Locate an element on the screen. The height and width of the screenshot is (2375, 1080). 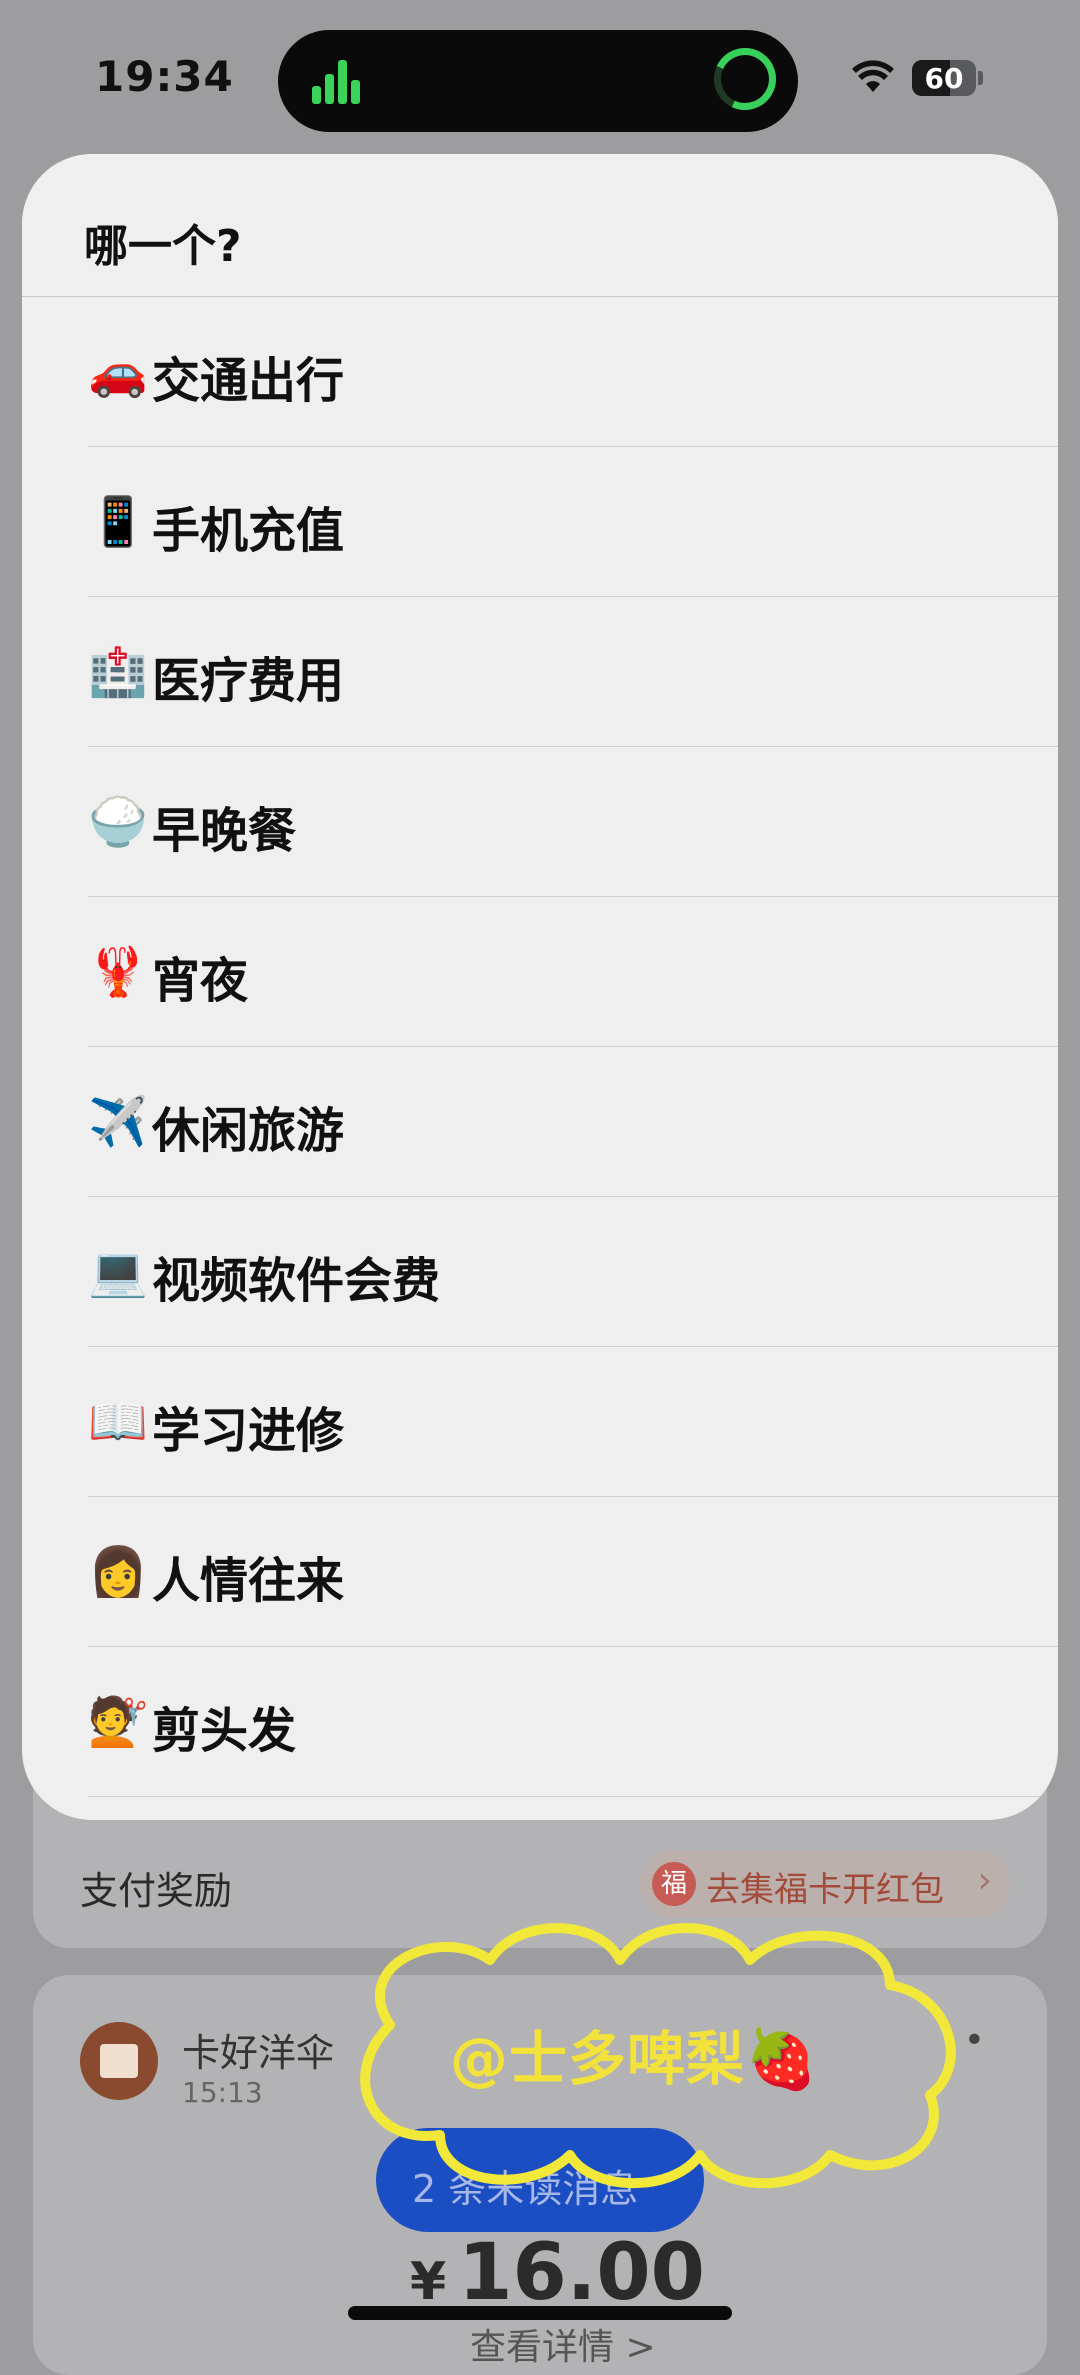
amount: ¥16.00 is located at coordinates (557, 2273).